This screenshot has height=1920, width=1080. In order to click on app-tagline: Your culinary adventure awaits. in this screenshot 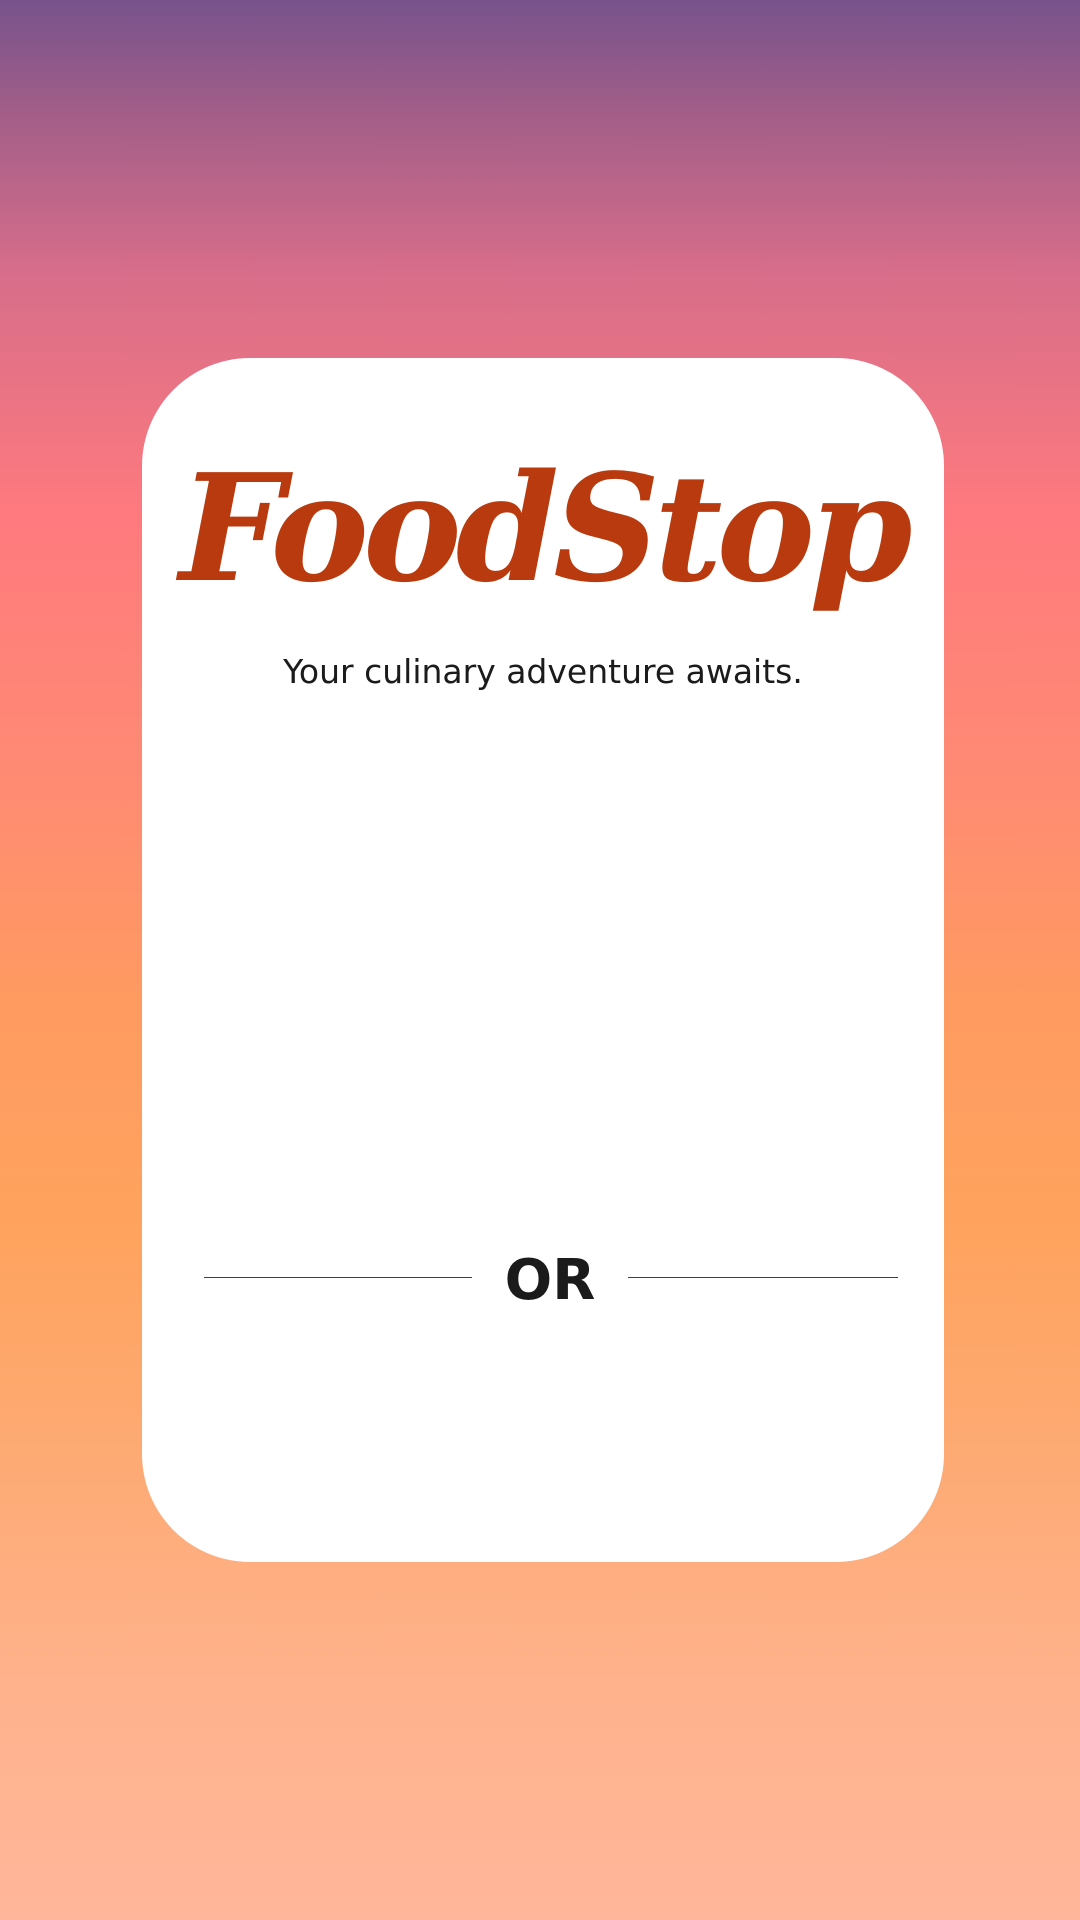, I will do `click(543, 671)`.